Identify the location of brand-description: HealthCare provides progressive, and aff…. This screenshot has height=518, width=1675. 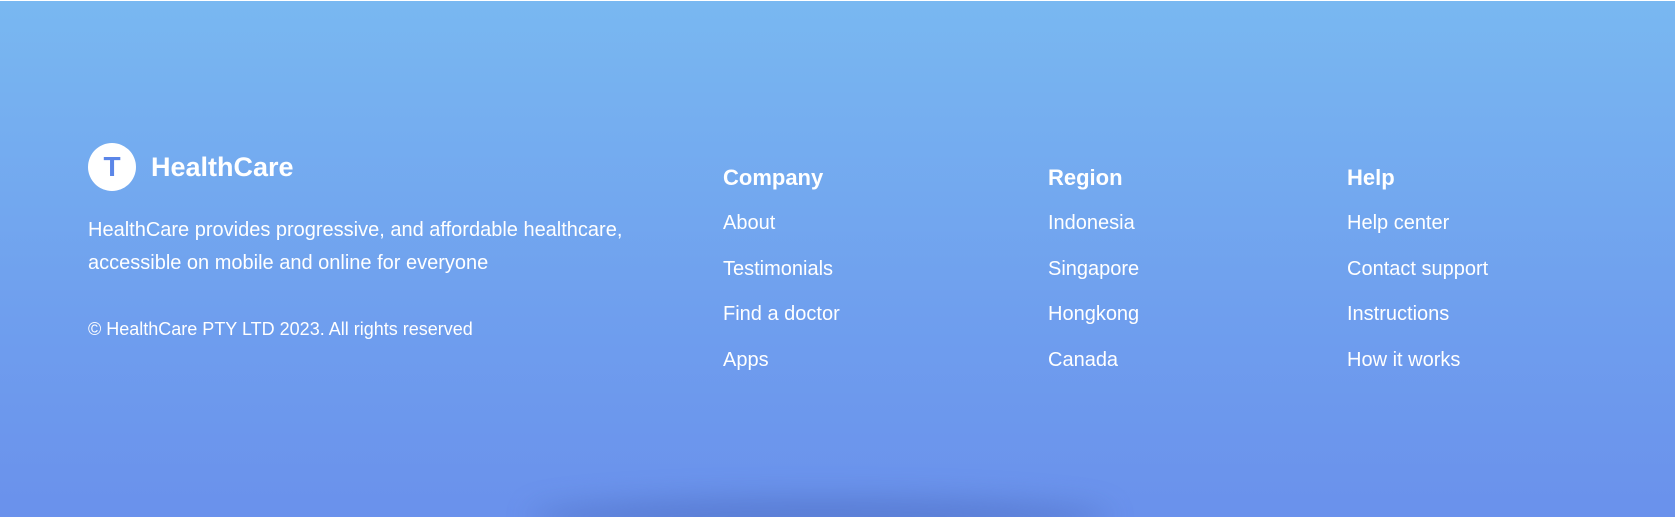
(355, 246).